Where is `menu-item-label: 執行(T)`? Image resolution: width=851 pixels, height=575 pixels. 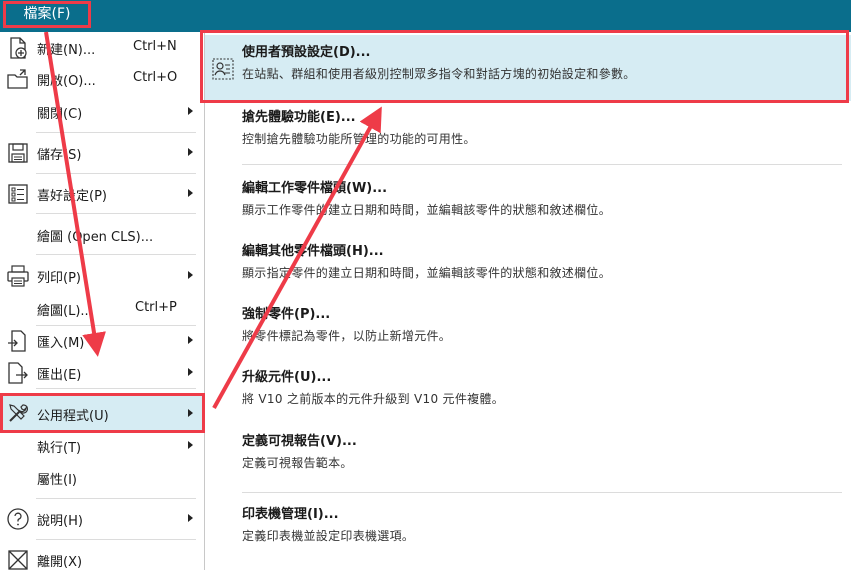 menu-item-label: 執行(T) is located at coordinates (59, 448).